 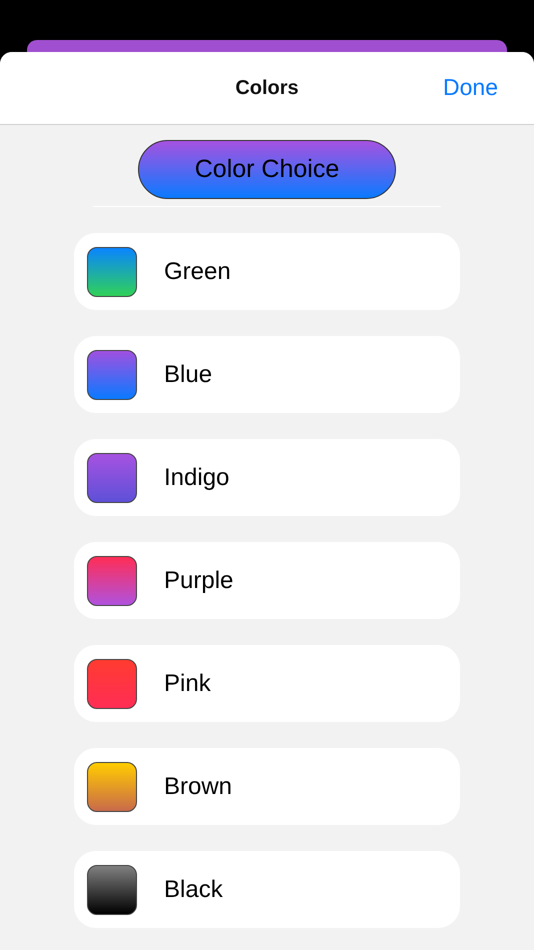 What do you see at coordinates (267, 169) in the screenshot?
I see `color-choice-button: Color Choice` at bounding box center [267, 169].